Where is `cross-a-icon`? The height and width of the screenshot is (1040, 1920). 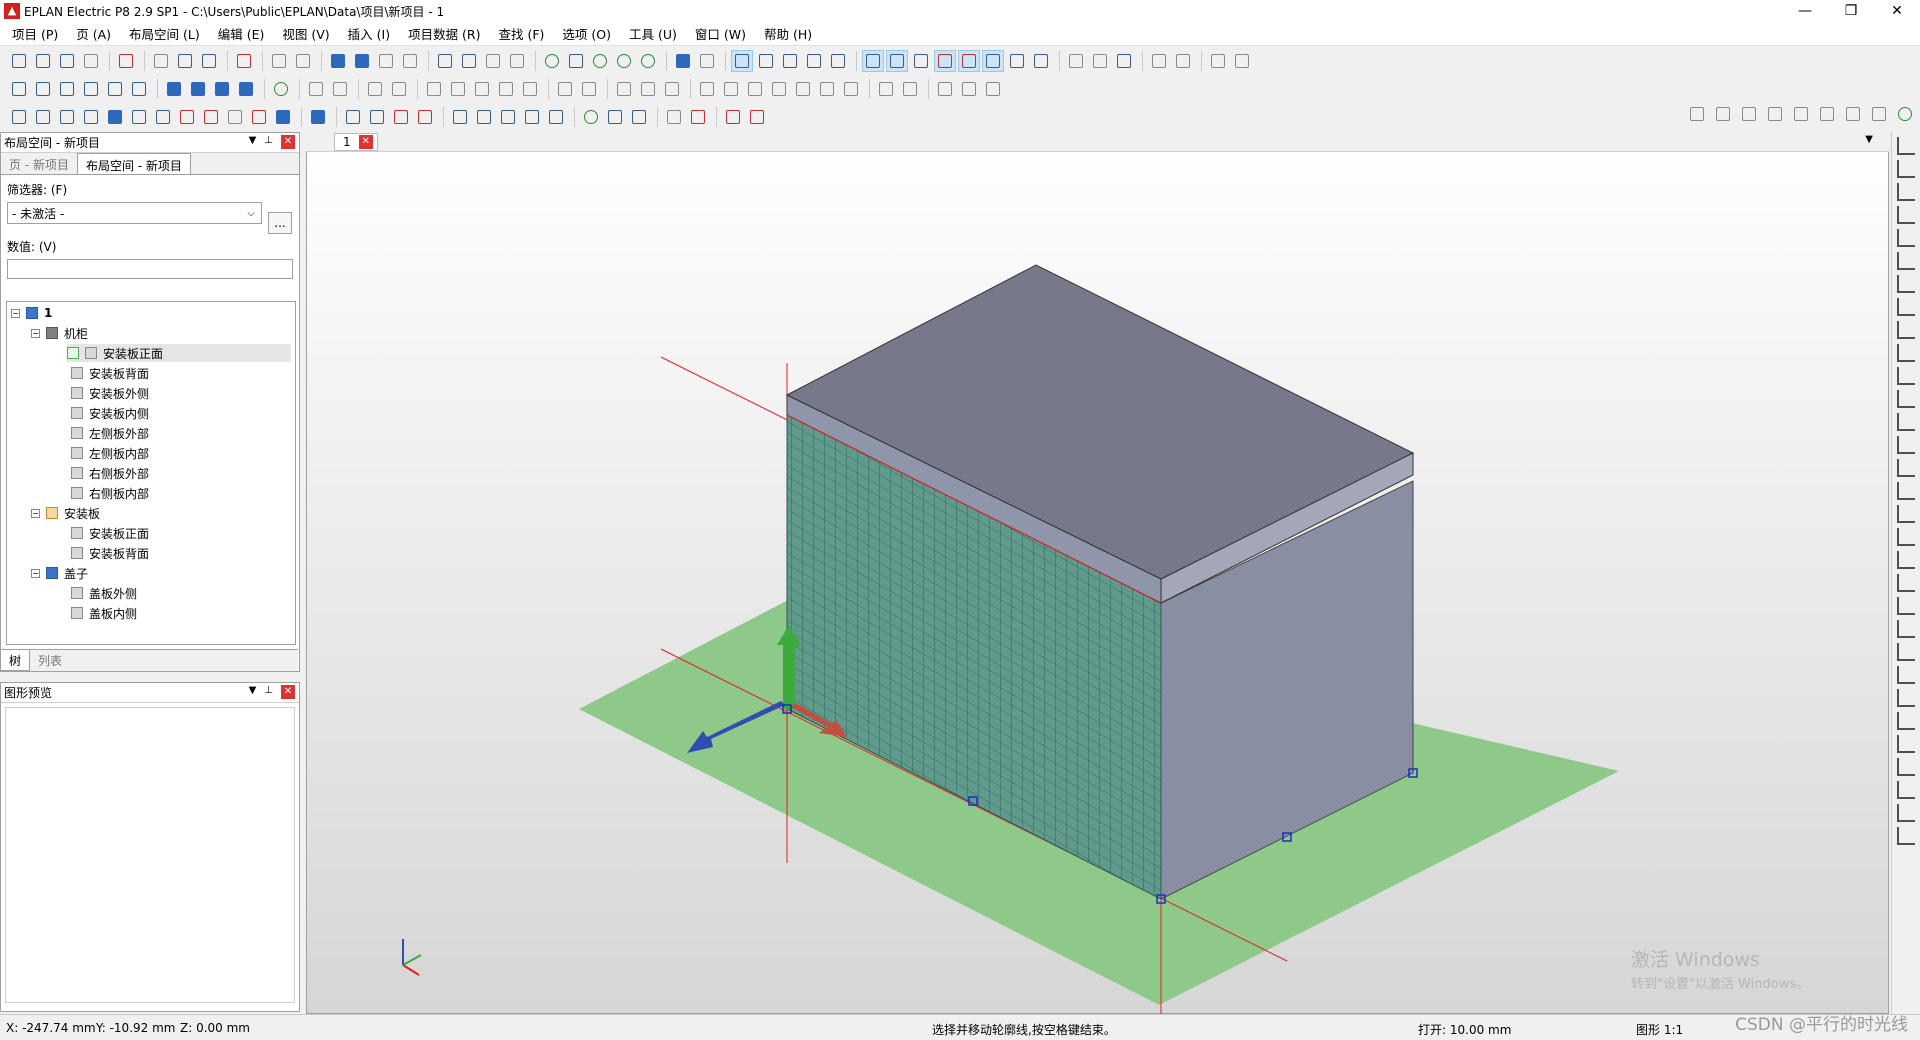
cross-a-icon is located at coordinates (1906, 330).